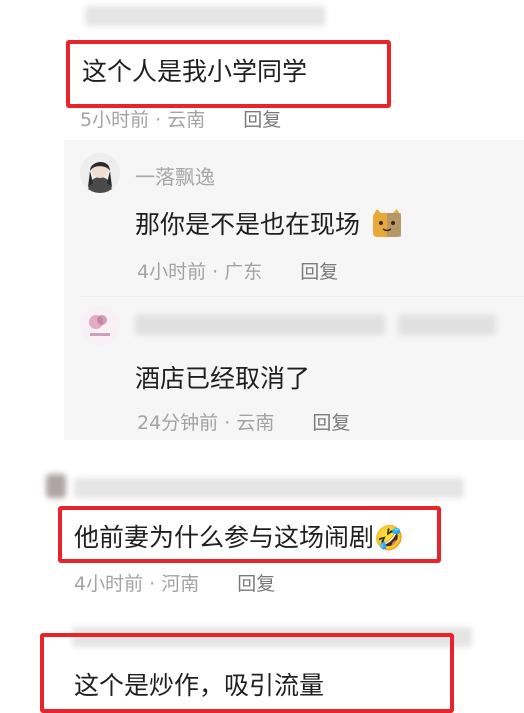  Describe the element at coordinates (175, 175) in the screenshot. I see `reply-username: 一落飘逸` at that location.